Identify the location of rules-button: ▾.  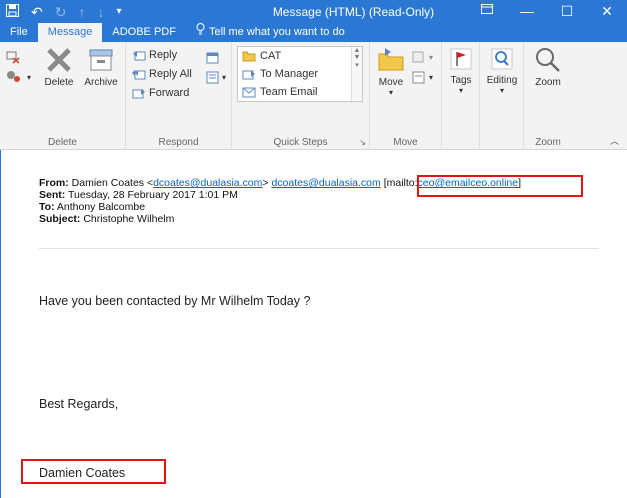
(422, 57).